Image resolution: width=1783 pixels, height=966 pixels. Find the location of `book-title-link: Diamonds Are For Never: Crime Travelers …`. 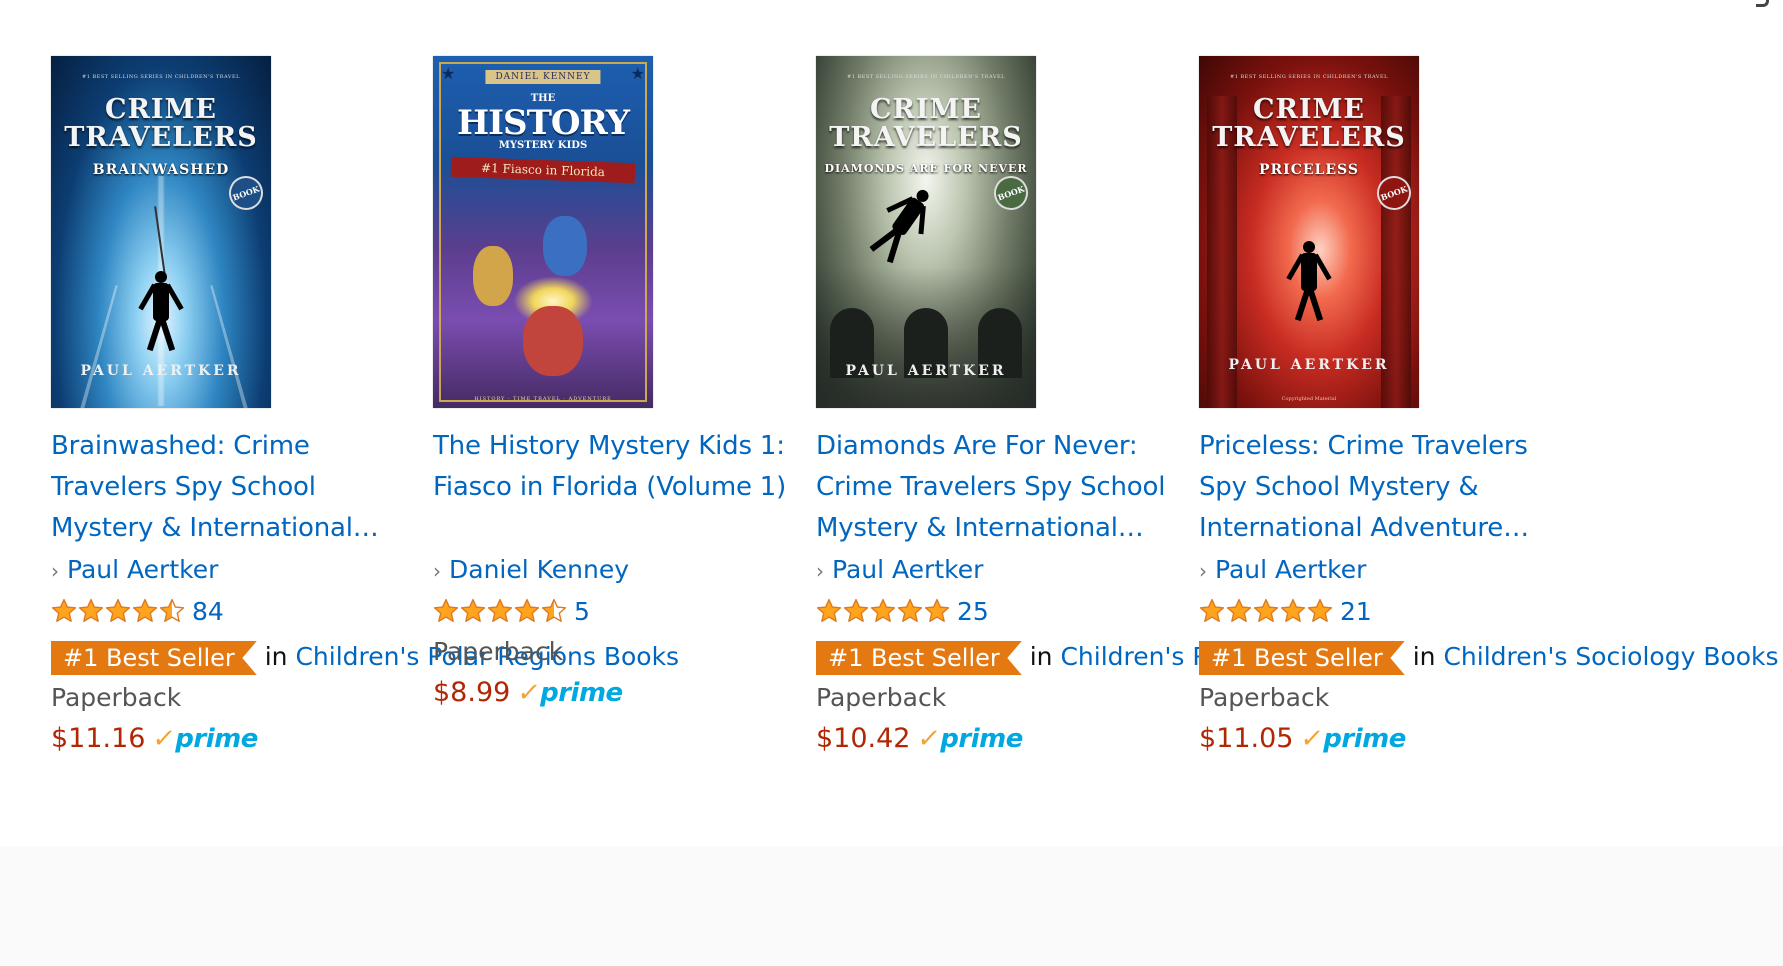

book-title-link: Diamonds Are For Never: Crime Travelers … is located at coordinates (993, 487).